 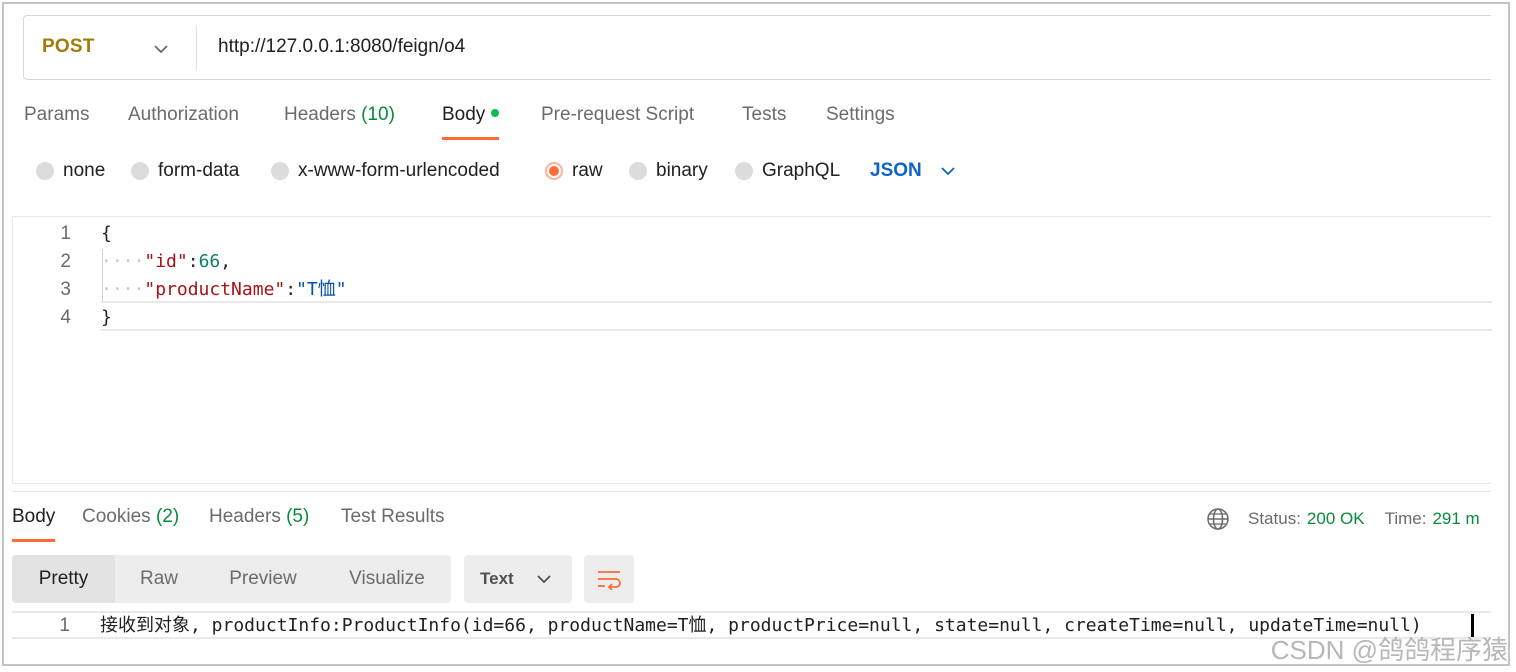 I want to click on tab-headers-count: (10), so click(x=378, y=114).